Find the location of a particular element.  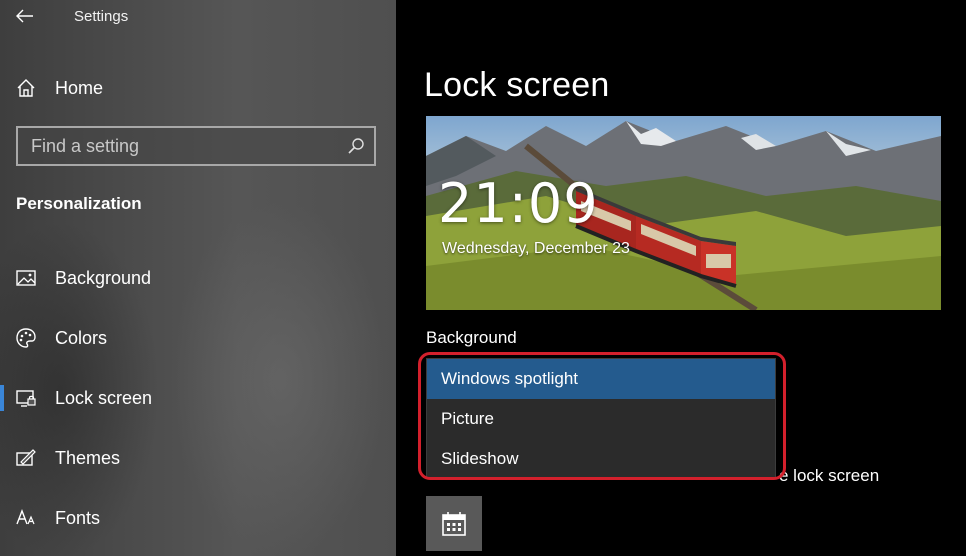

lock-screen-icon is located at coordinates (26, 398).